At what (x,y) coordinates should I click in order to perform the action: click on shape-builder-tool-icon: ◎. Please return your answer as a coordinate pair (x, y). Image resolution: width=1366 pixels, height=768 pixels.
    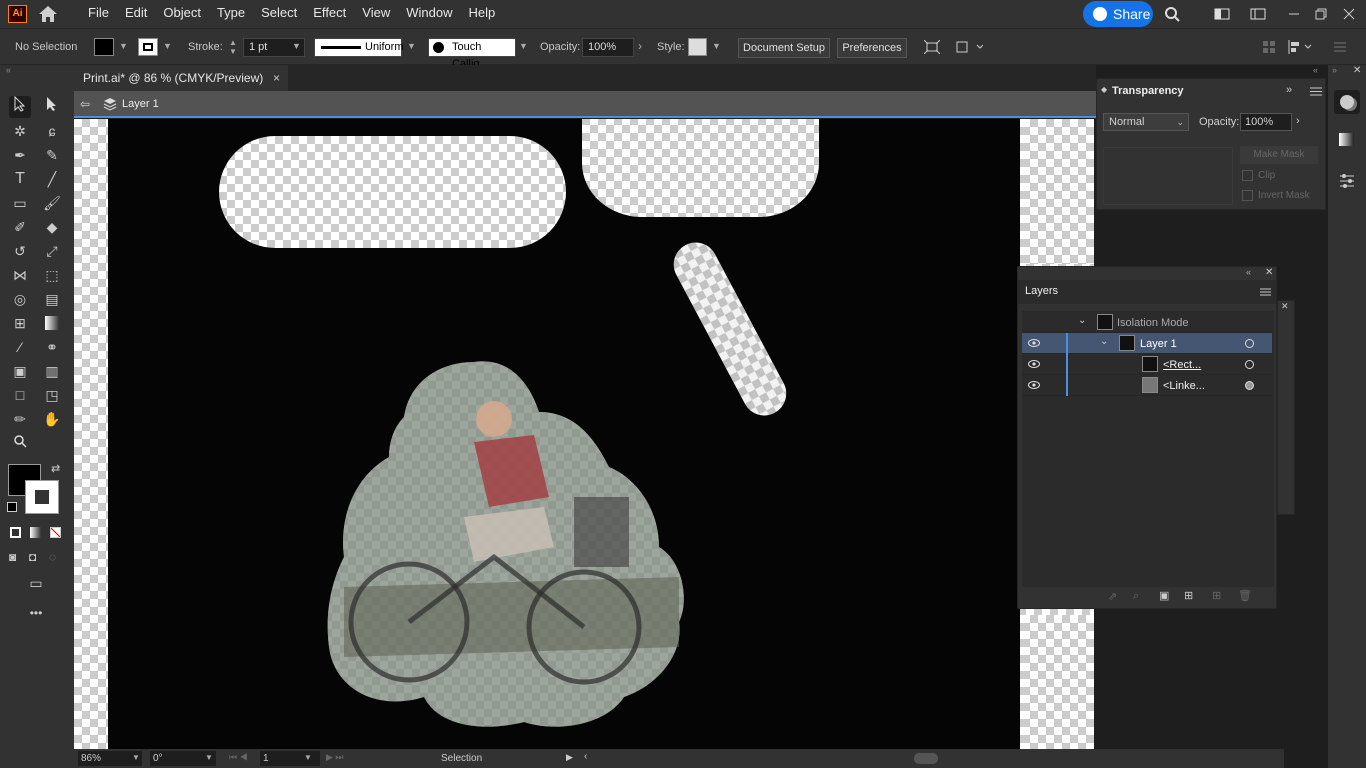
    Looking at the image, I should click on (20, 299).